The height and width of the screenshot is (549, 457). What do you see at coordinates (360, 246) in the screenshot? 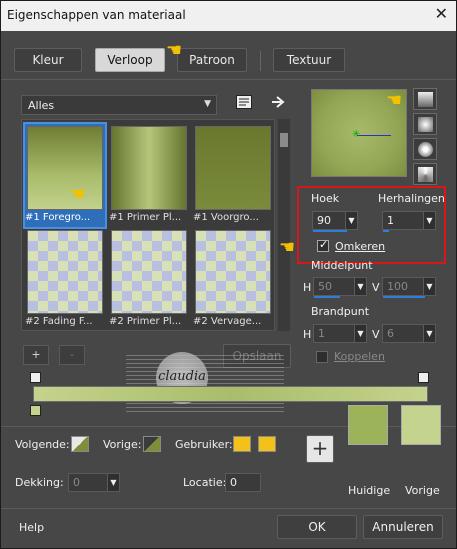
I see `invert-label: Omkeren` at bounding box center [360, 246].